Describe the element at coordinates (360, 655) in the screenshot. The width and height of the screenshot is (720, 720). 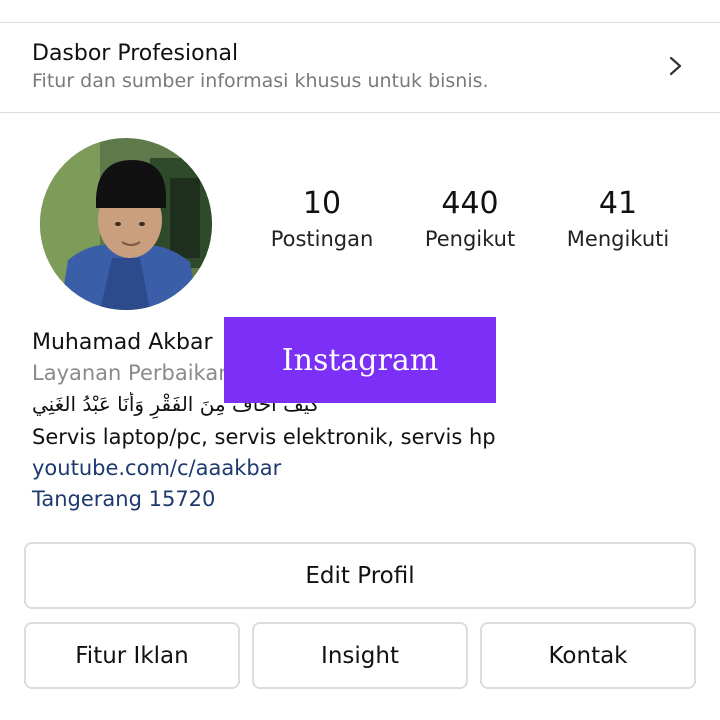
I see `insight-button: Insight` at that location.